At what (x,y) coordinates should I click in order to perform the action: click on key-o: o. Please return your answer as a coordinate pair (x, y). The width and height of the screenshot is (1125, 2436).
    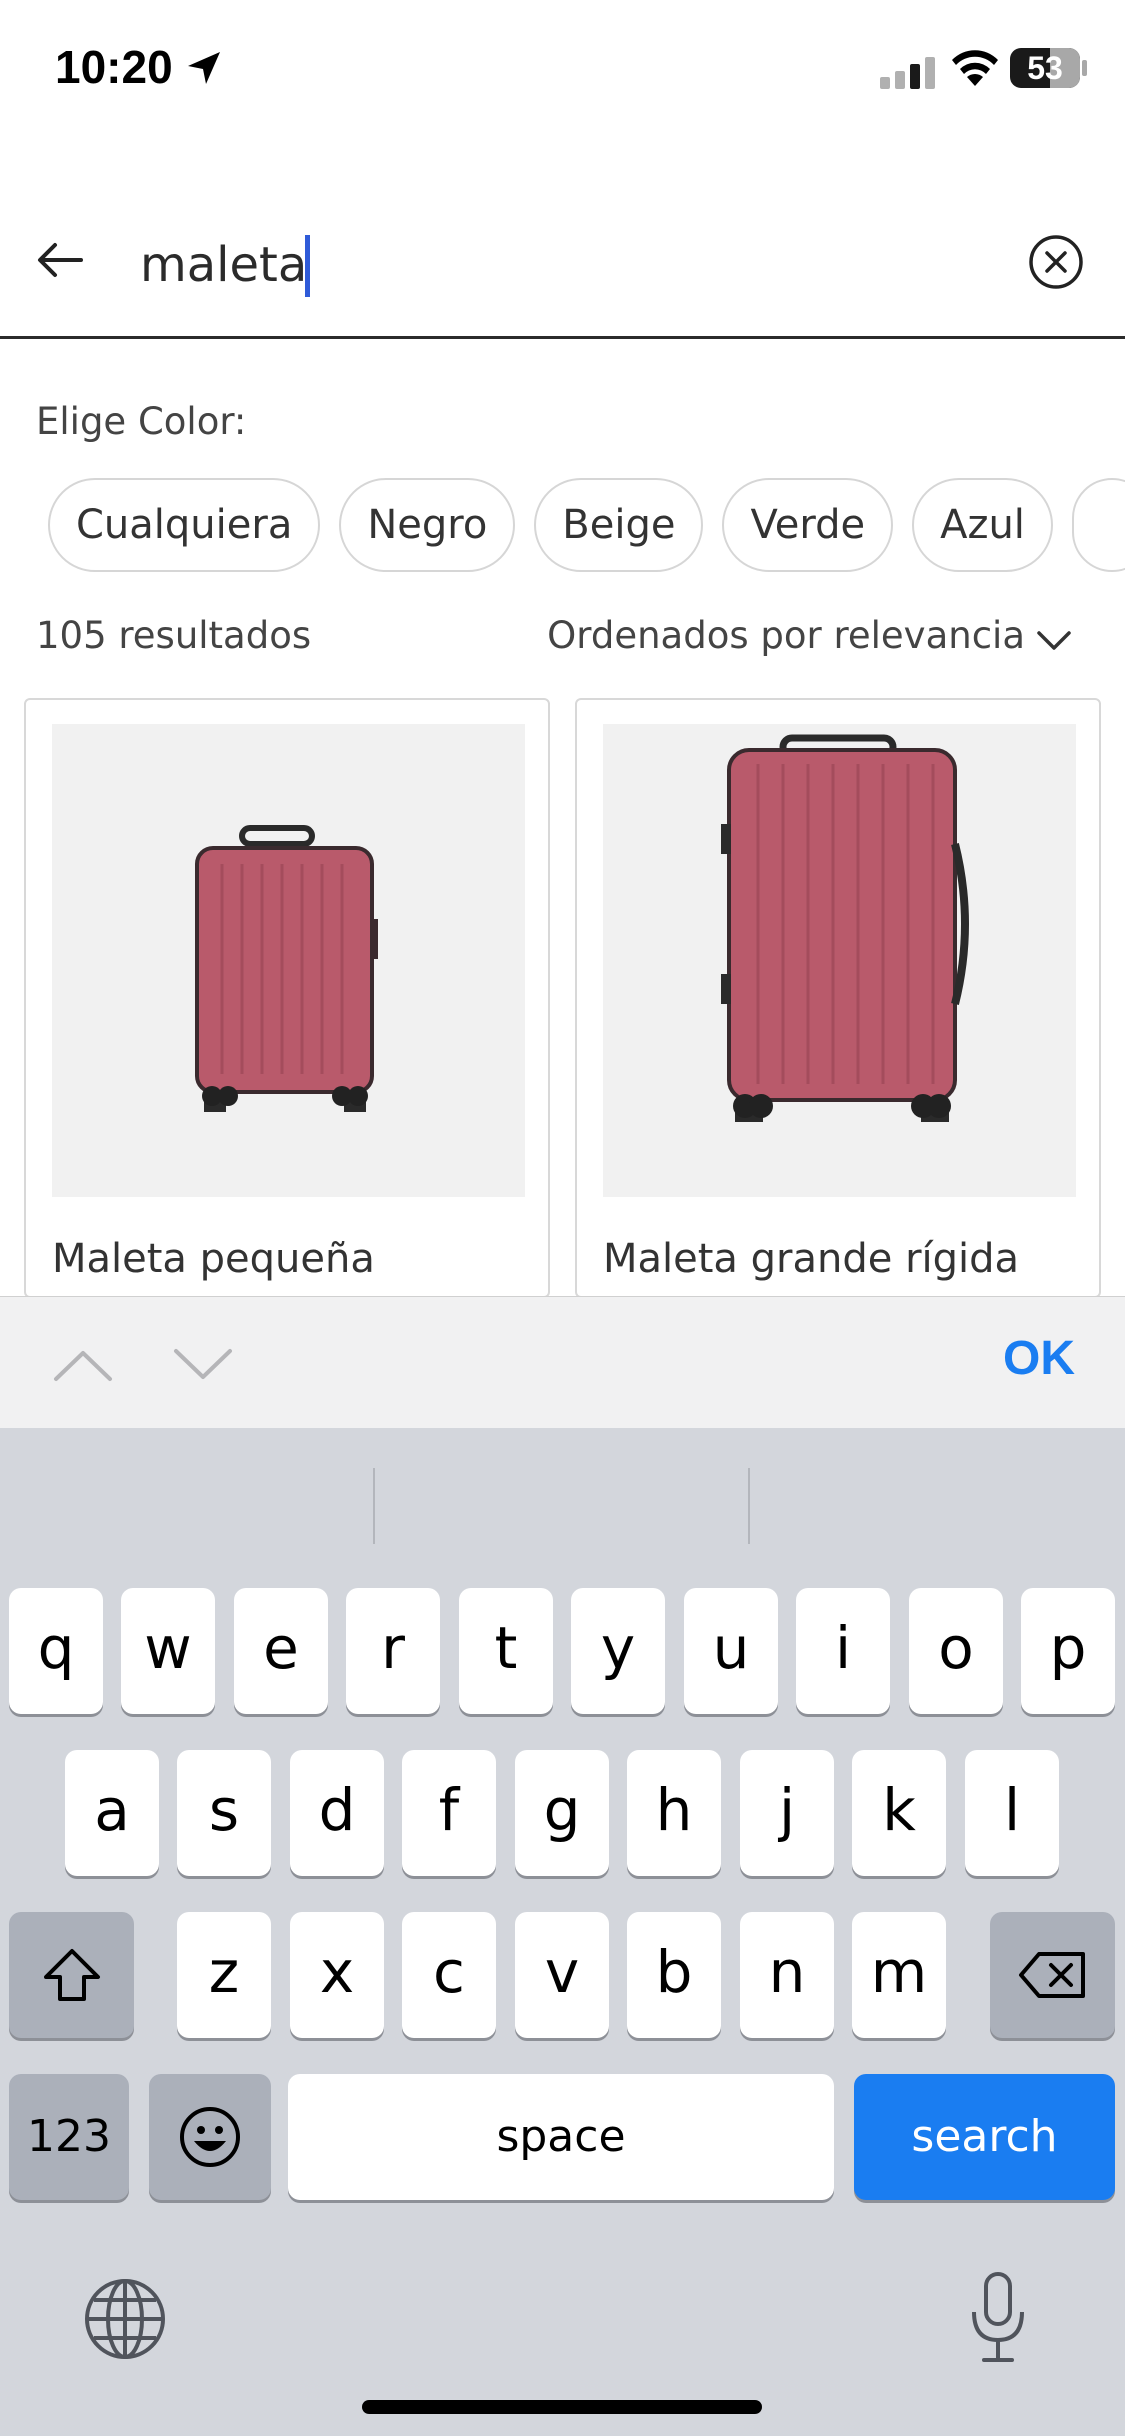
    Looking at the image, I should click on (956, 1651).